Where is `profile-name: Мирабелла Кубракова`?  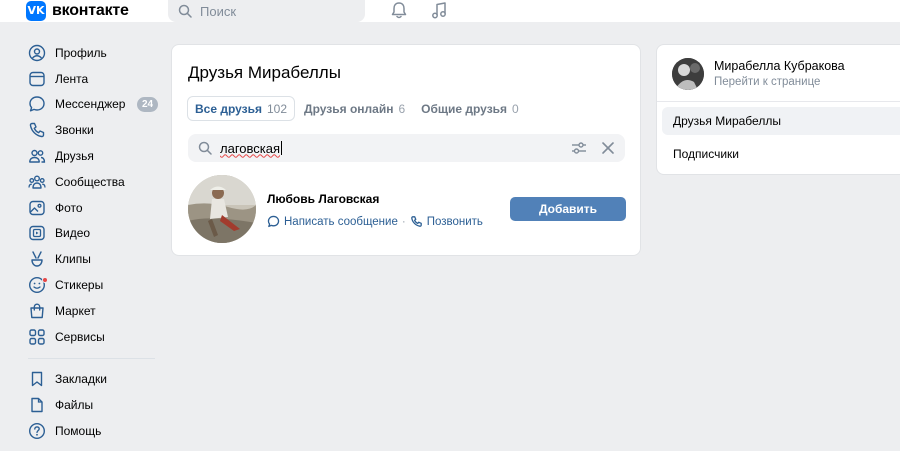
profile-name: Мирабелла Кубракова is located at coordinates (779, 66).